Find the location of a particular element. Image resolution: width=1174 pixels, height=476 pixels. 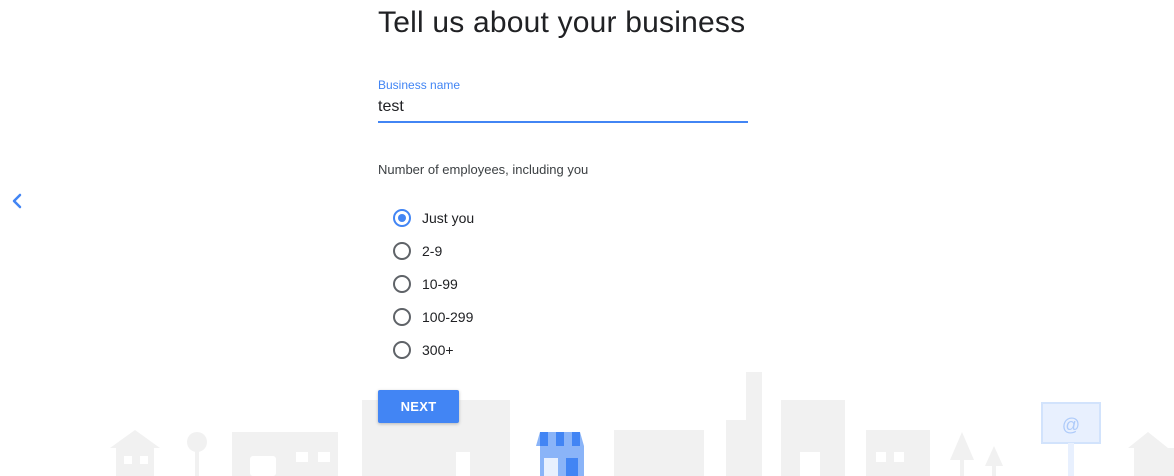

radio-option-10-99: 10-99 is located at coordinates (433, 283).